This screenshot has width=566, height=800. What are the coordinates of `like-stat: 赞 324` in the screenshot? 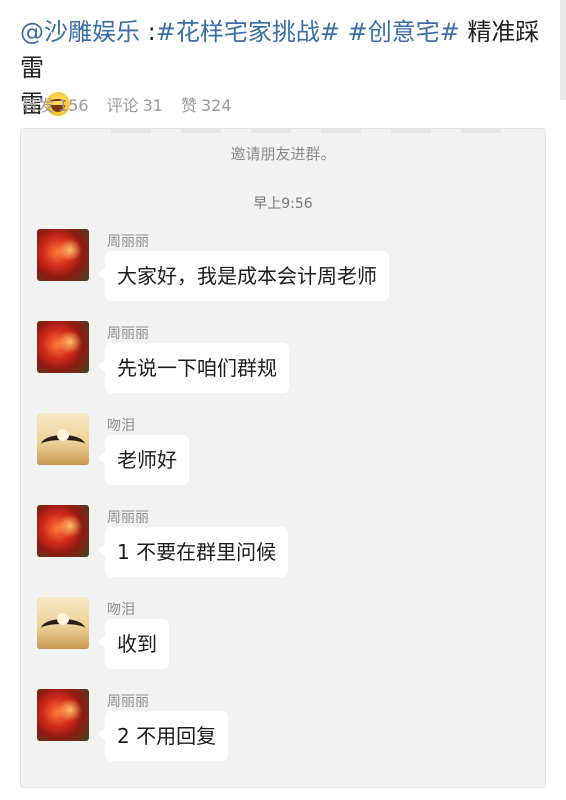 It's located at (206, 104).